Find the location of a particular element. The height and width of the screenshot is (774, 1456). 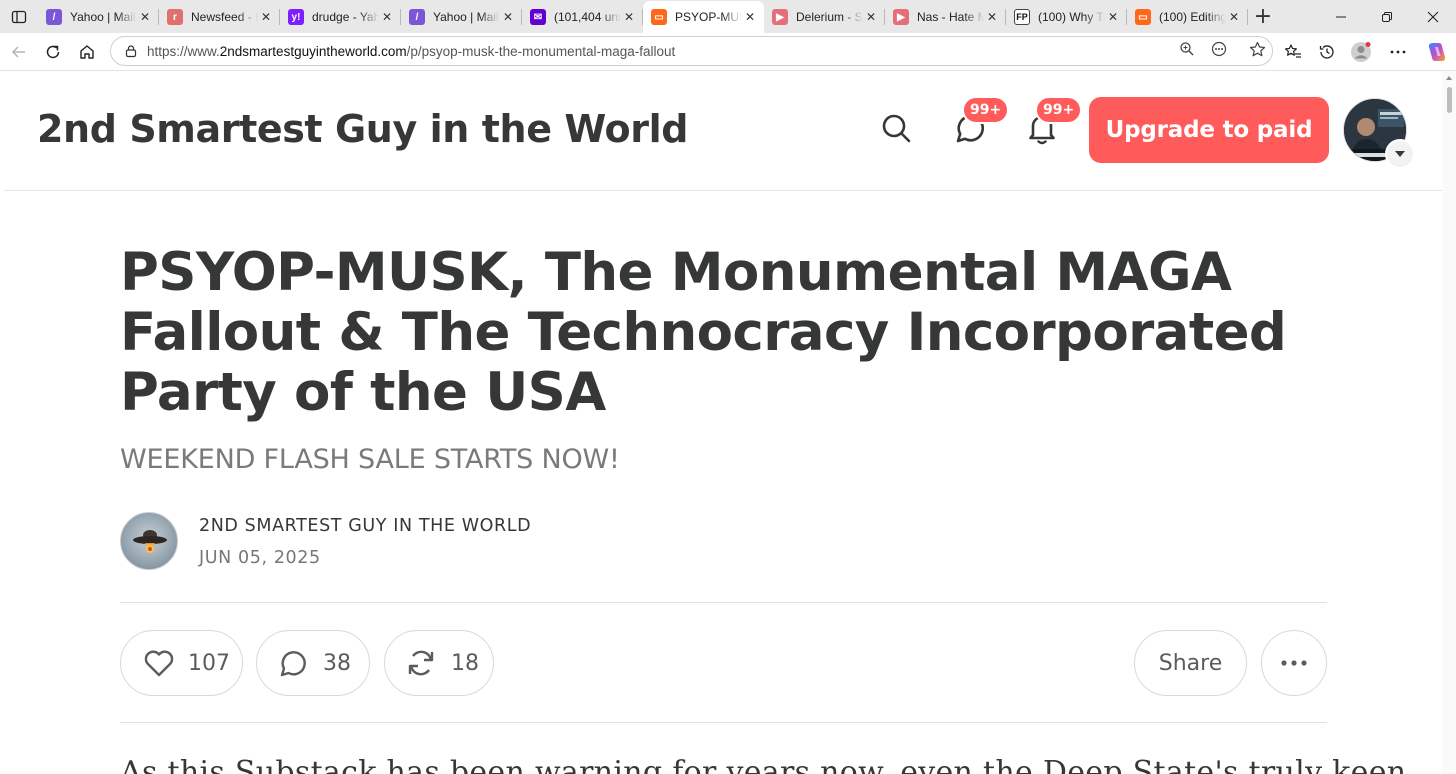

author-avatar is located at coordinates (149, 541).